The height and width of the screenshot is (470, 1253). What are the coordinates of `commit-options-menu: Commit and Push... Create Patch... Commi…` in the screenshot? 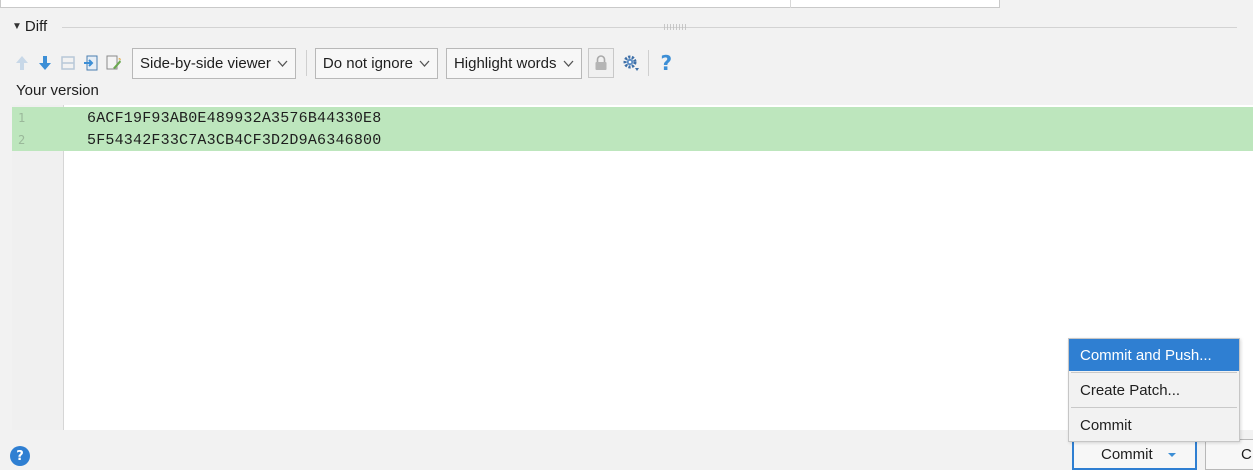 It's located at (1154, 390).